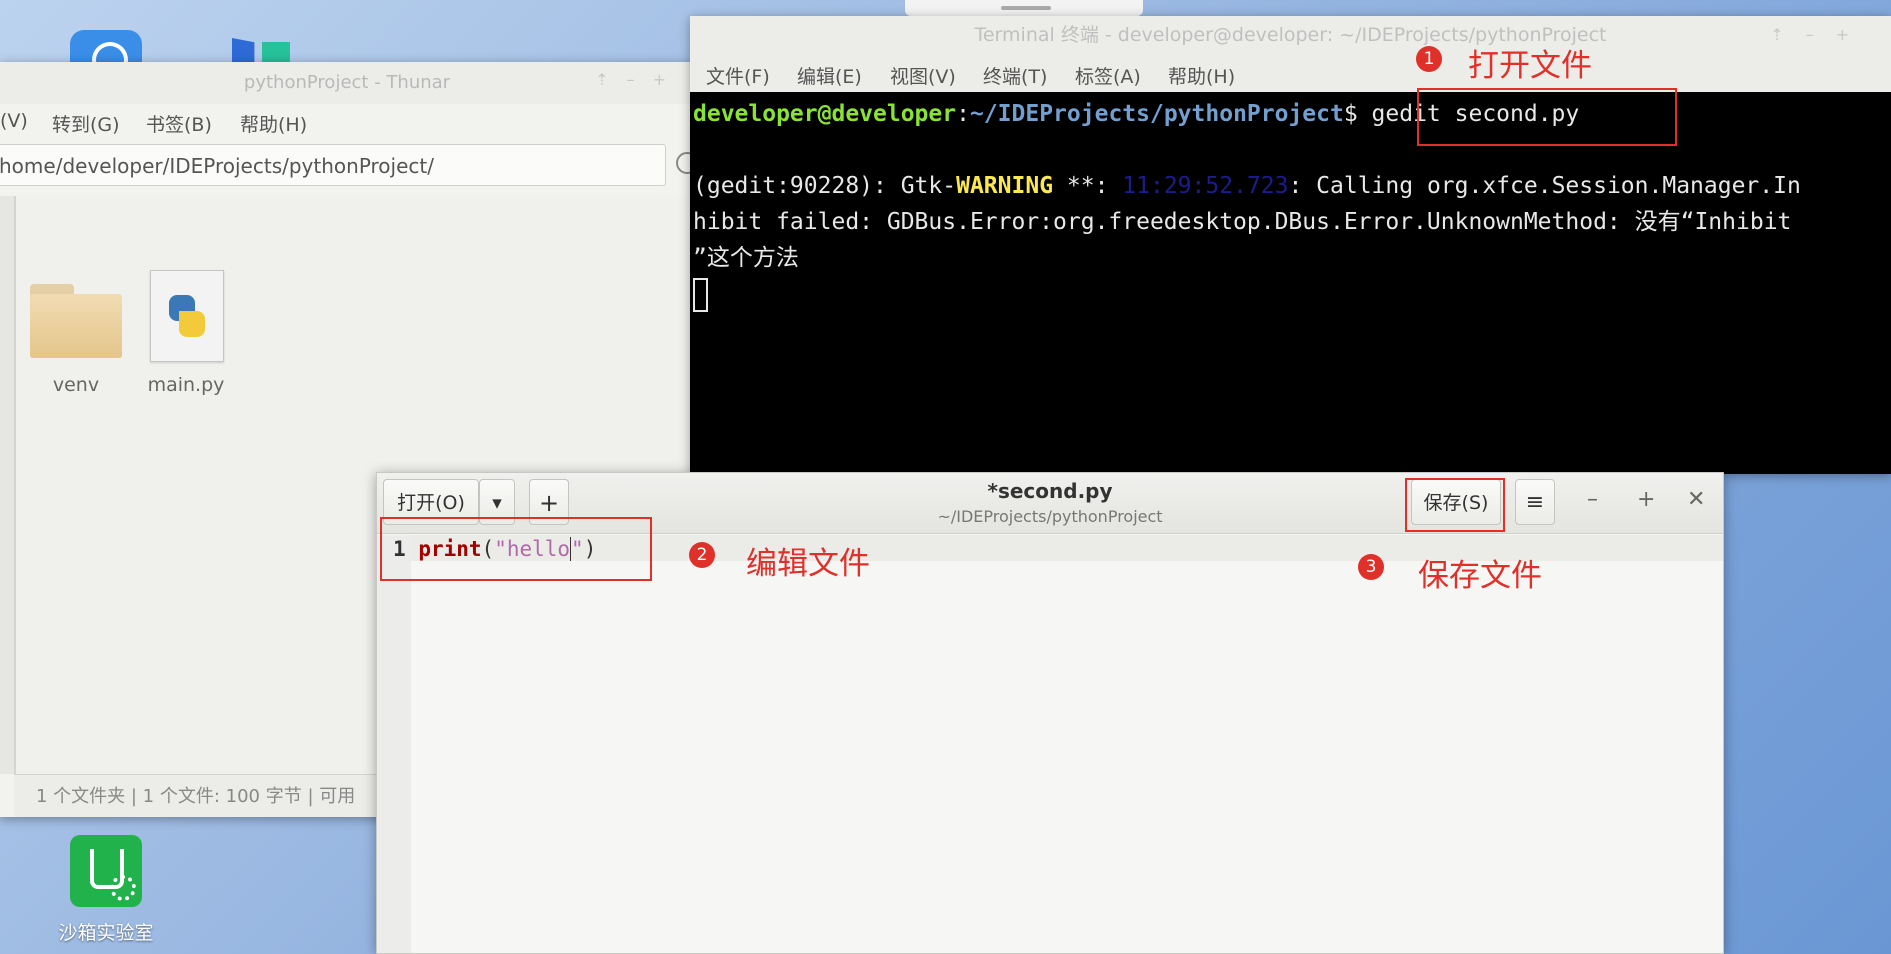  Describe the element at coordinates (347, 122) in the screenshot. I see `thunar-menubar: (V) 转到(G) 书签(B) 帮助(H)` at that location.